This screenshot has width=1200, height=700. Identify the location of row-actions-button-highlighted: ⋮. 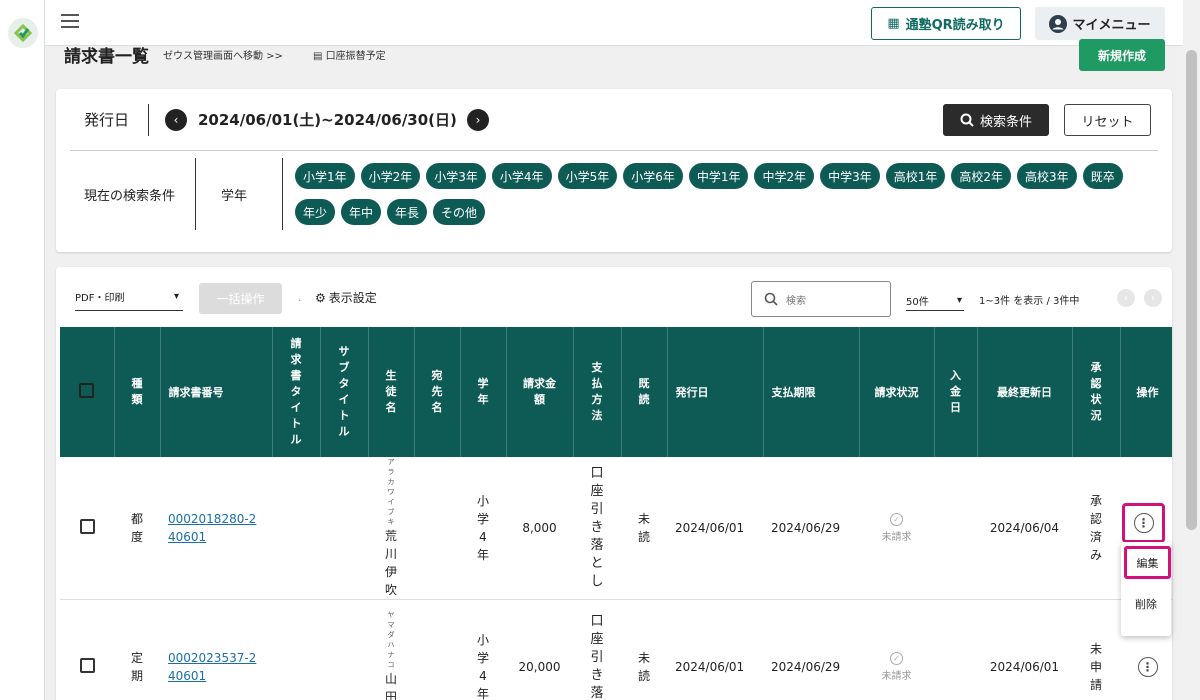
(1143, 523).